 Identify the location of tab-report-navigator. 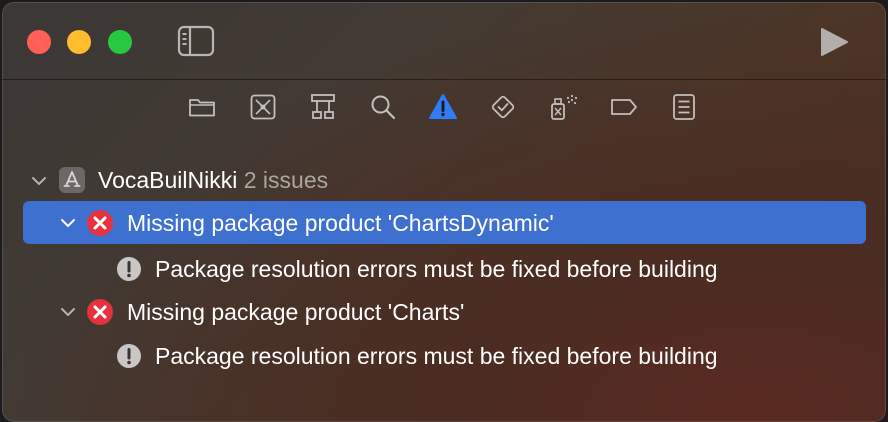
(684, 107).